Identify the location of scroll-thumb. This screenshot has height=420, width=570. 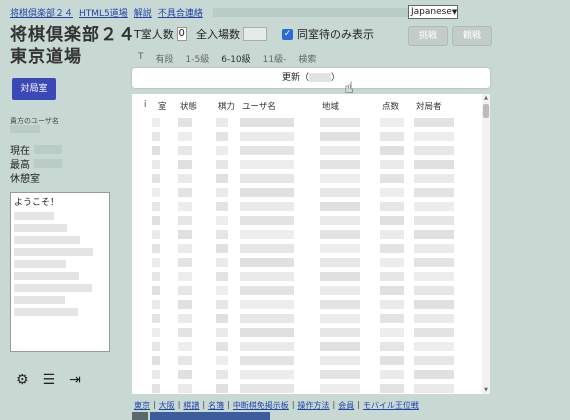
(486, 111).